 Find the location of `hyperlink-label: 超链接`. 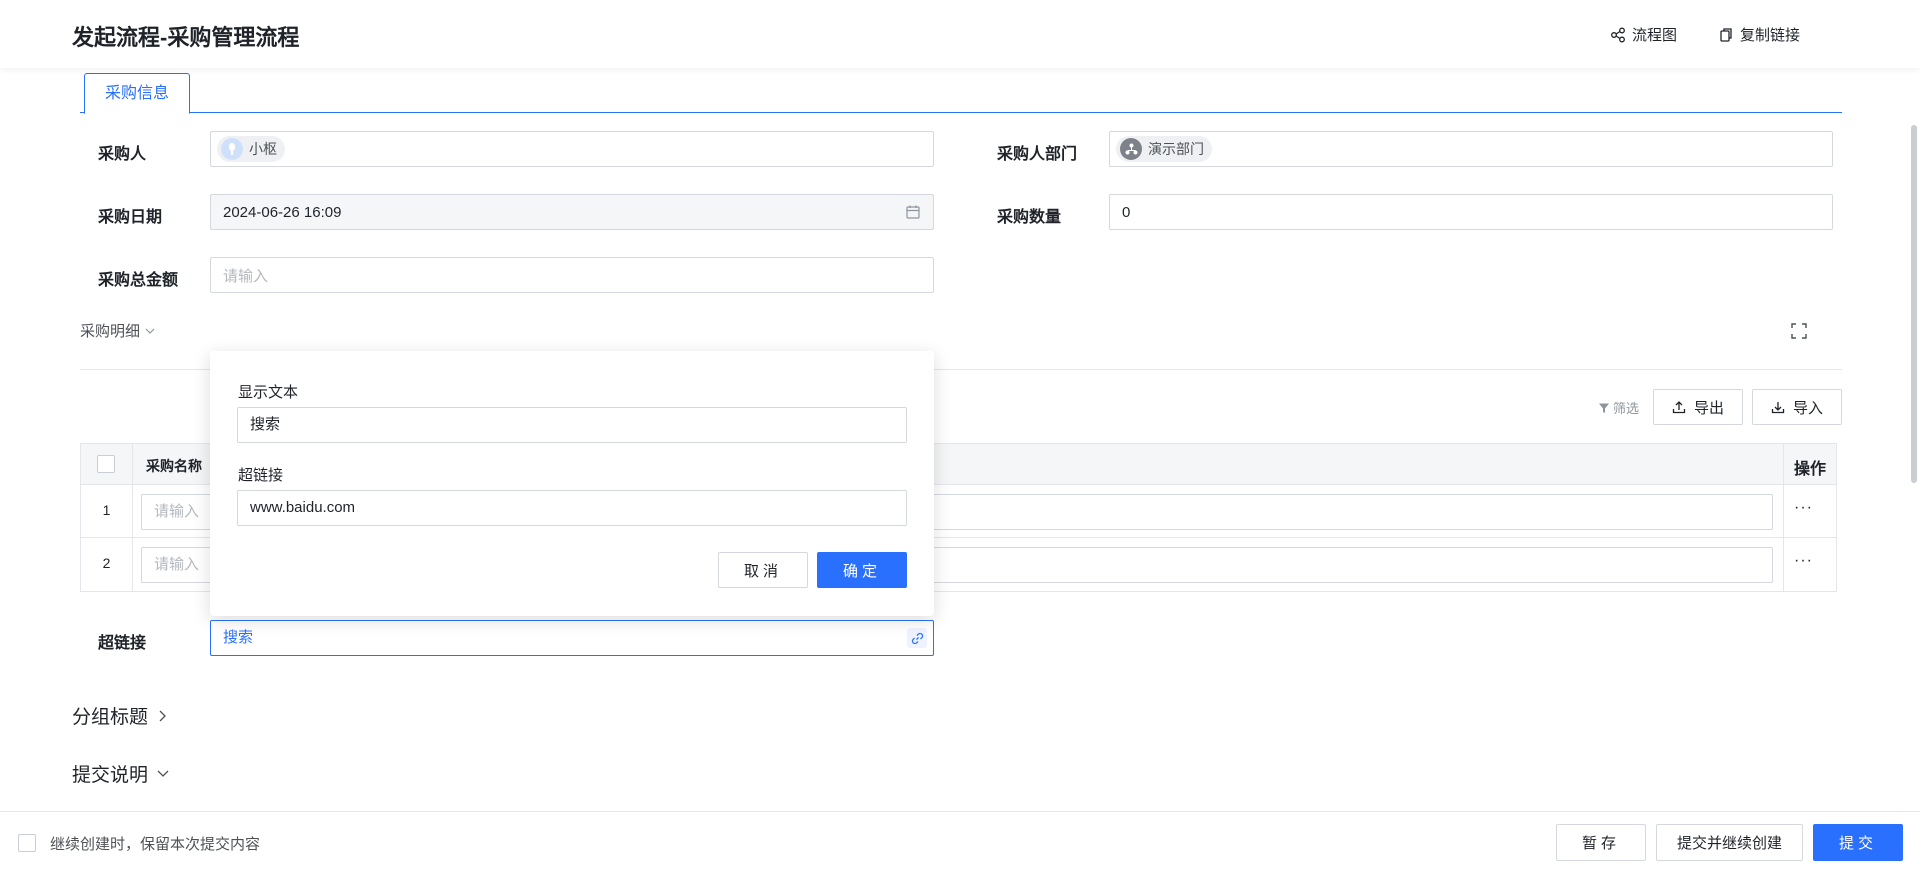

hyperlink-label: 超链接 is located at coordinates (122, 643).